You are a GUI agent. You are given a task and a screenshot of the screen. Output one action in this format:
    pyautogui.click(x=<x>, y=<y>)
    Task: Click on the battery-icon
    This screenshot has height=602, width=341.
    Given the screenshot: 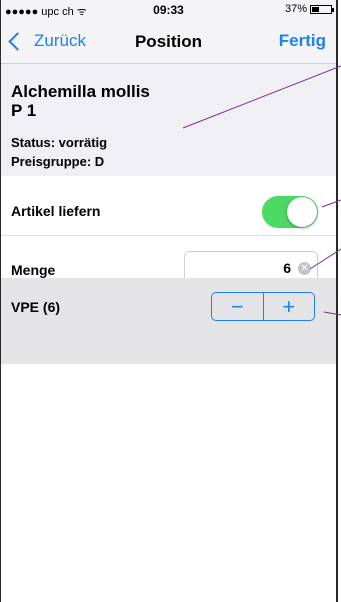 What is the action you would take?
    pyautogui.click(x=322, y=9)
    